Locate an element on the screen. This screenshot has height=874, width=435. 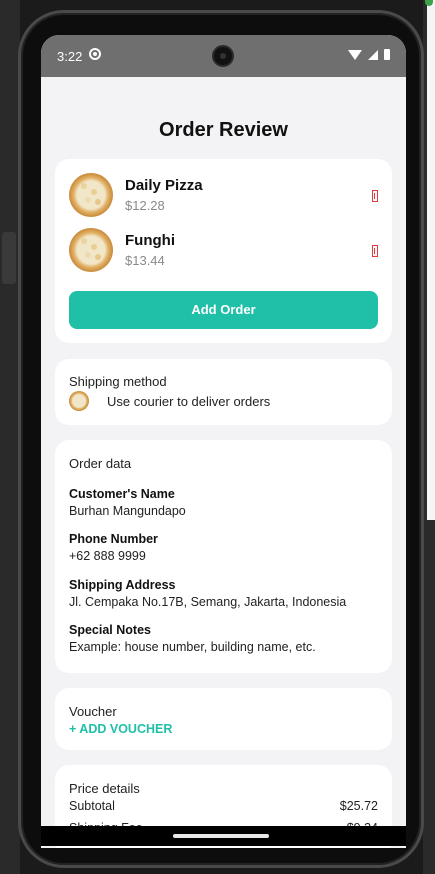
wifi-icon is located at coordinates (355, 54).